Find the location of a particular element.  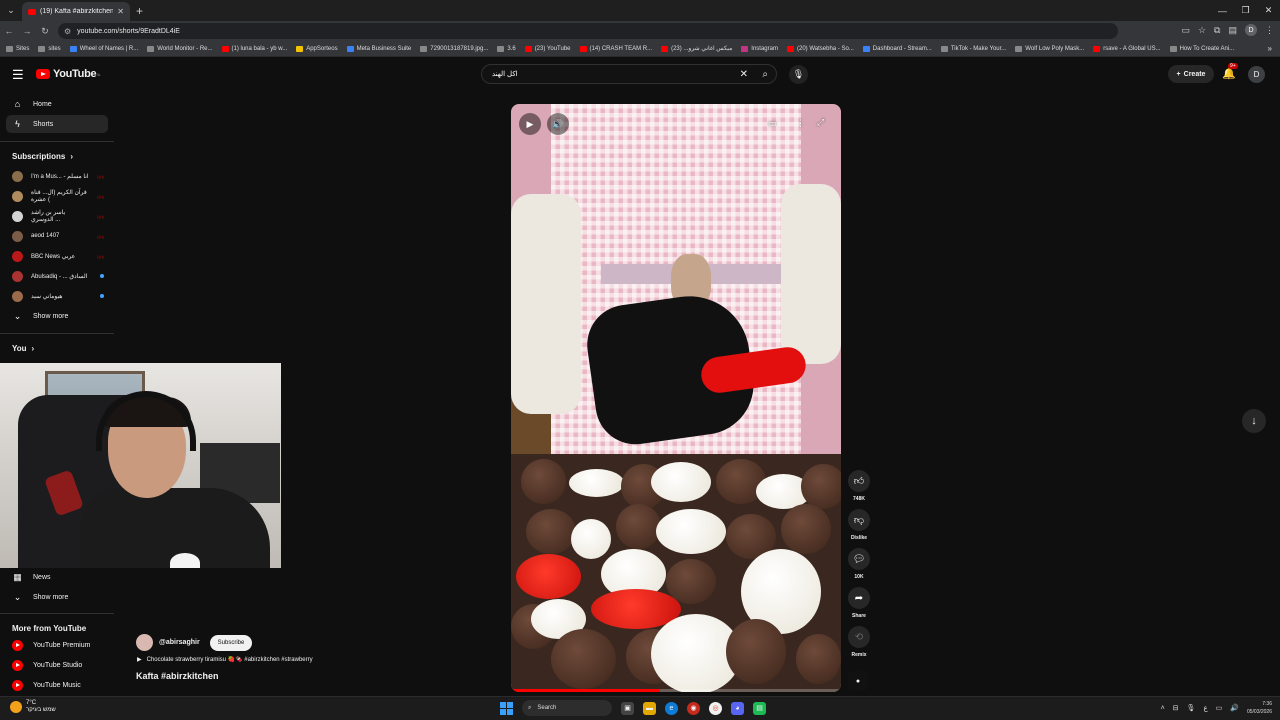

video-progress-bar is located at coordinates (676, 690).